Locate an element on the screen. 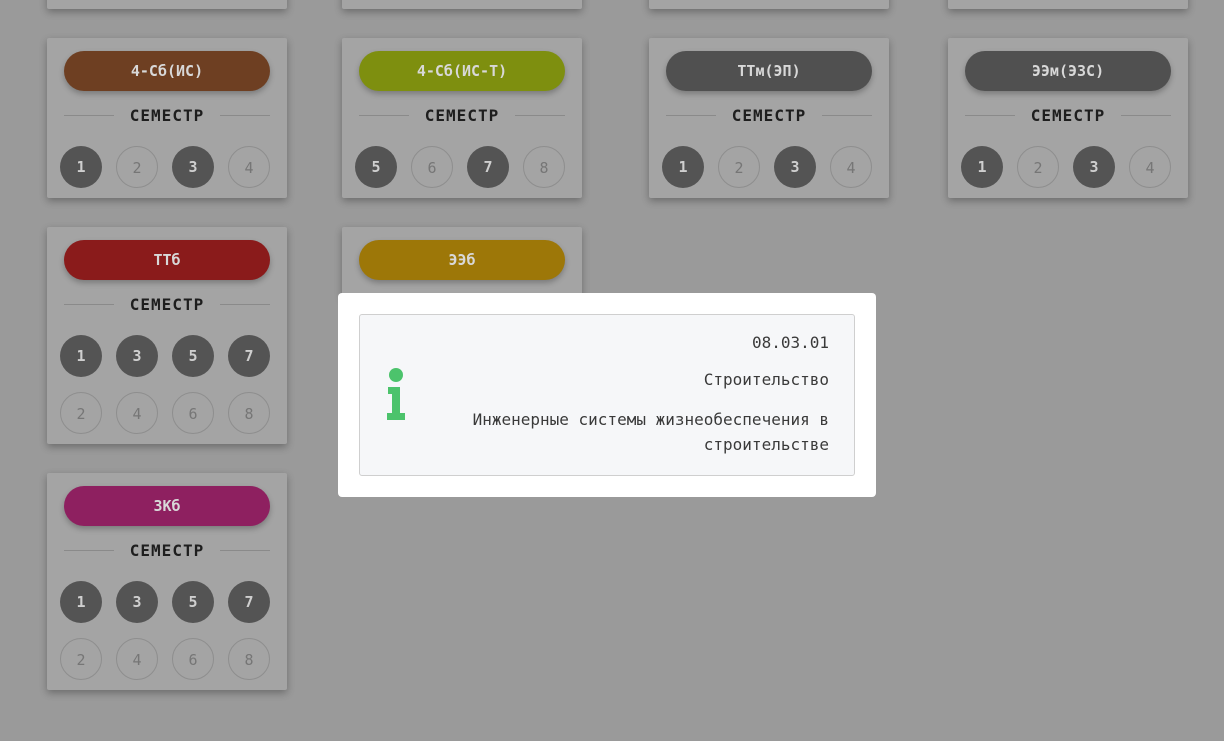  info-icon is located at coordinates (396, 394).